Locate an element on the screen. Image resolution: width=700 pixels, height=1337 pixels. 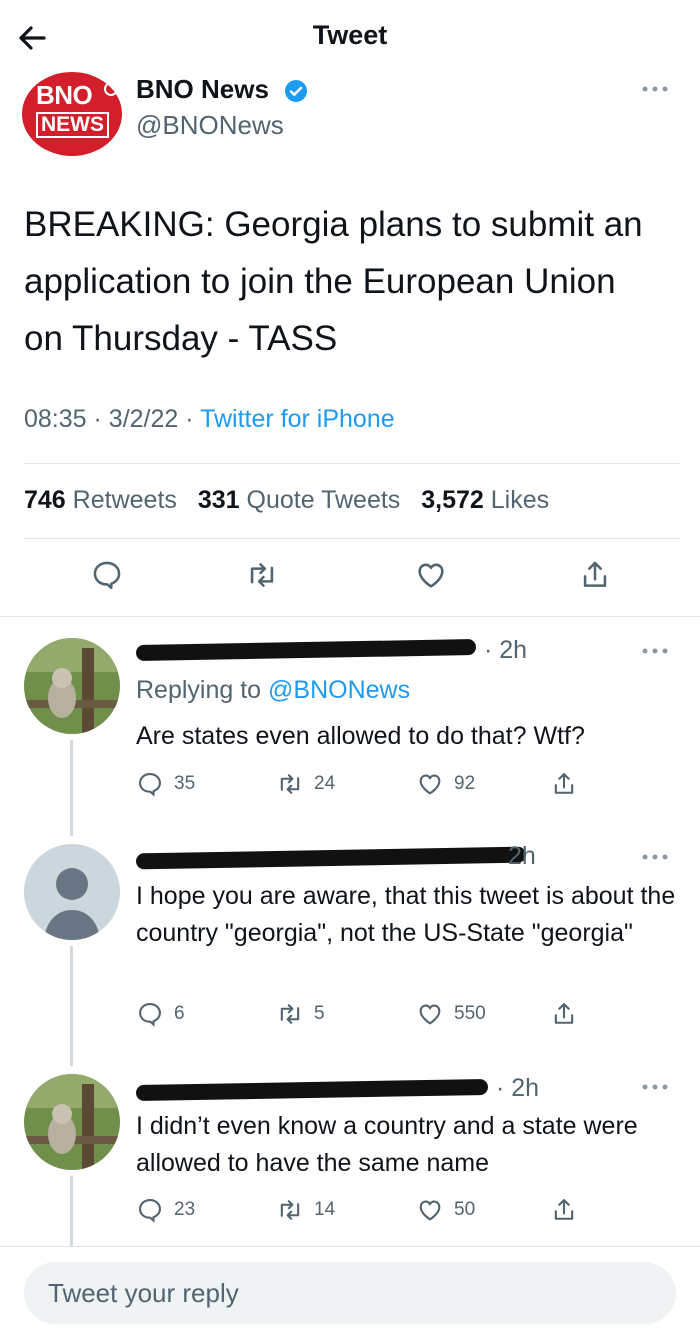
retweet-button: 5 is located at coordinates (300, 1014).